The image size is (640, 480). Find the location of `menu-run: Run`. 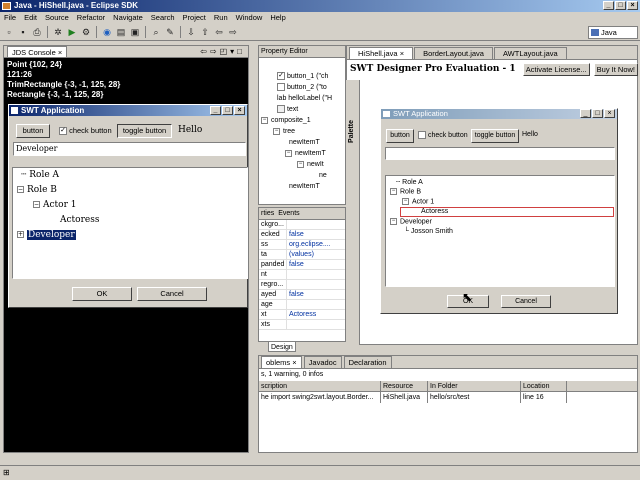

menu-run: Run is located at coordinates (221, 17).